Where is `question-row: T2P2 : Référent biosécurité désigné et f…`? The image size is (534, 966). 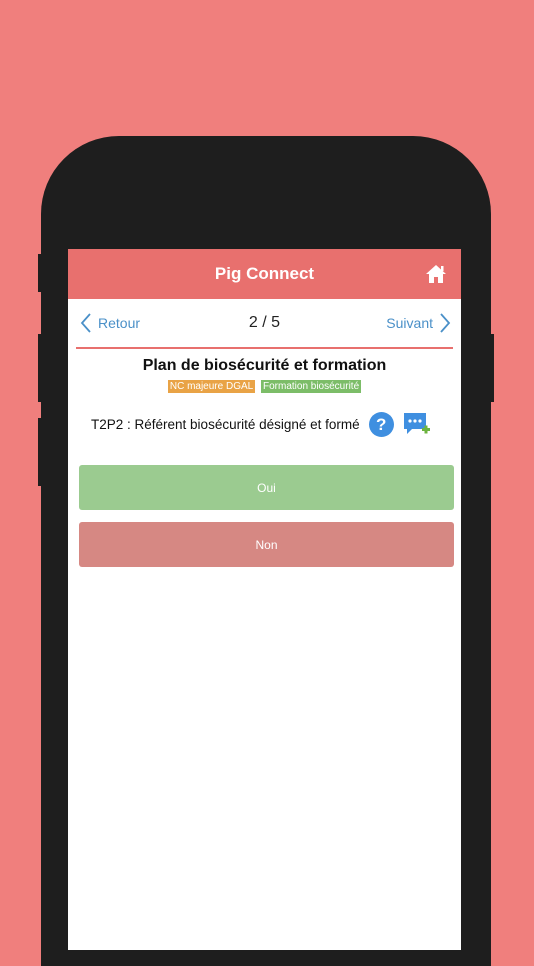 question-row: T2P2 : Référent biosécurité désigné et f… is located at coordinates (264, 424).